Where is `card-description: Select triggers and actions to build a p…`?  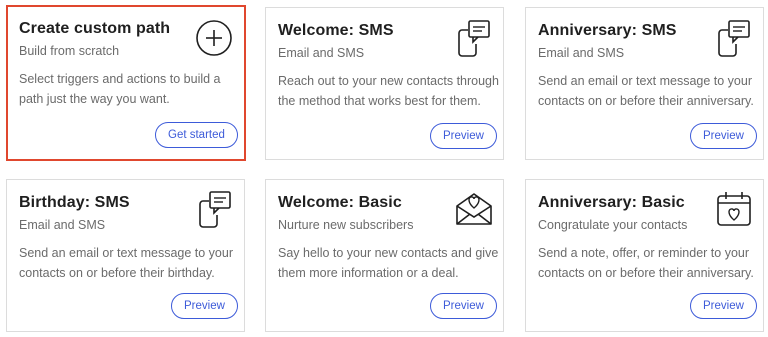
card-description: Select triggers and actions to build a p… is located at coordinates (120, 89).